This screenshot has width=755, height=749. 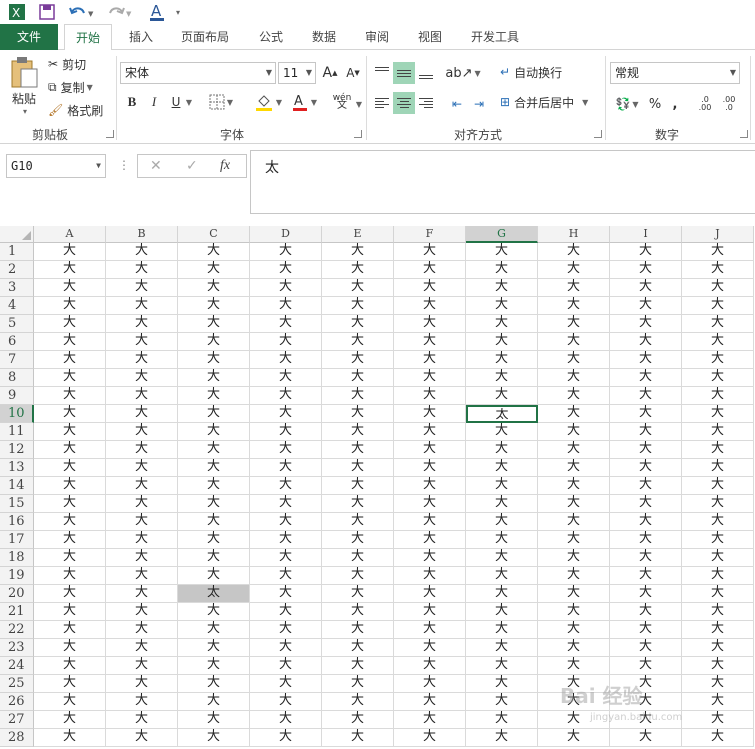 I want to click on column-header-j: J, so click(x=718, y=234).